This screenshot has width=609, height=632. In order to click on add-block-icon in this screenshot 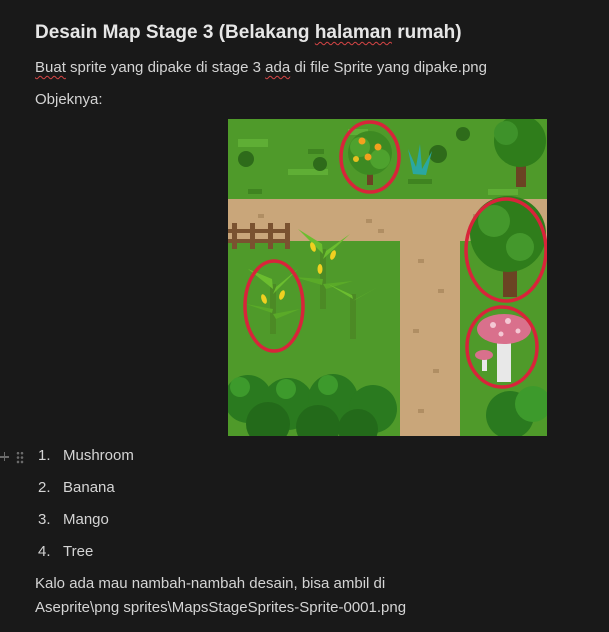, I will do `click(5, 457)`.